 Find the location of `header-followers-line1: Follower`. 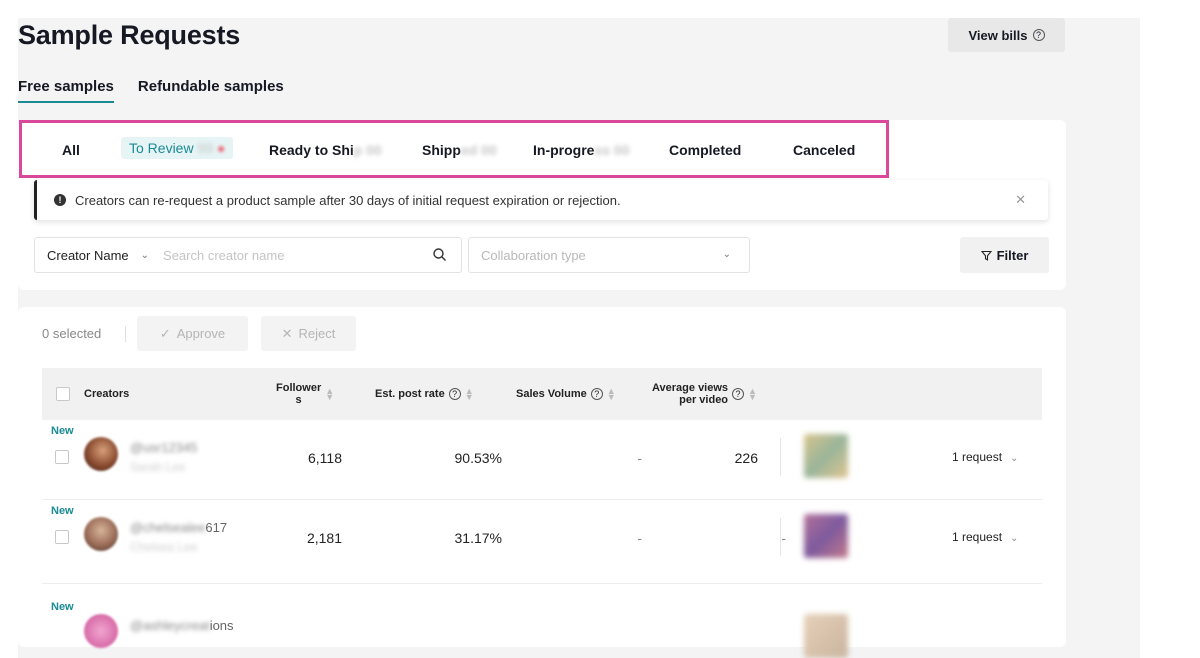

header-followers-line1: Follower is located at coordinates (299, 387).